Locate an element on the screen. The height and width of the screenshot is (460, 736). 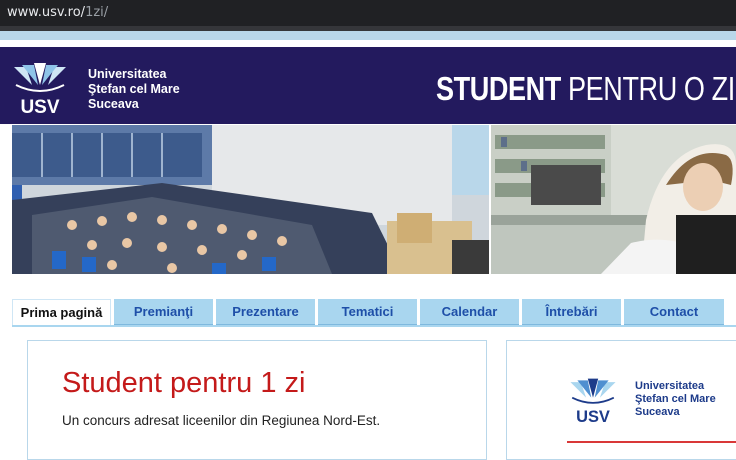
url-text: www.usv.ro/1zi/ is located at coordinates (57, 12).